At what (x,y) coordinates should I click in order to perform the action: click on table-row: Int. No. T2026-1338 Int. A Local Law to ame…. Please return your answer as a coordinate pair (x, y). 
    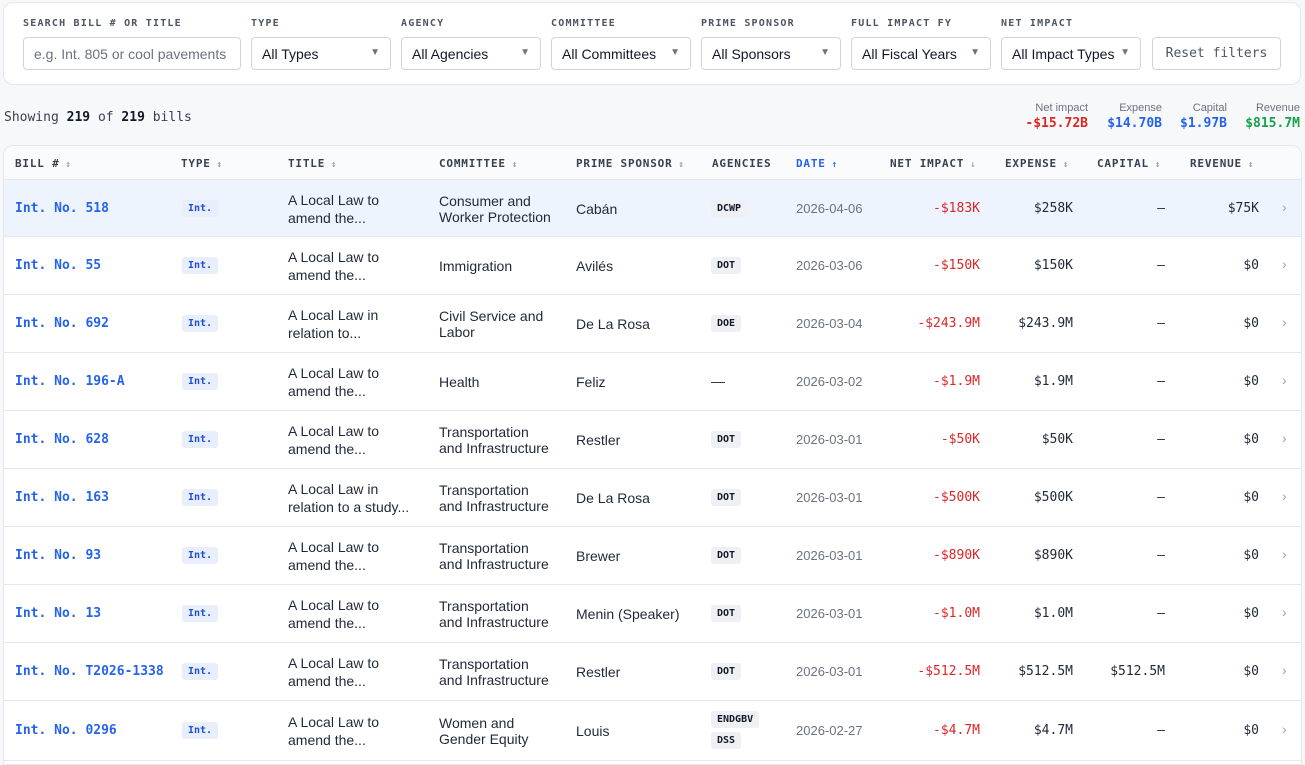
    Looking at the image, I should click on (652, 672).